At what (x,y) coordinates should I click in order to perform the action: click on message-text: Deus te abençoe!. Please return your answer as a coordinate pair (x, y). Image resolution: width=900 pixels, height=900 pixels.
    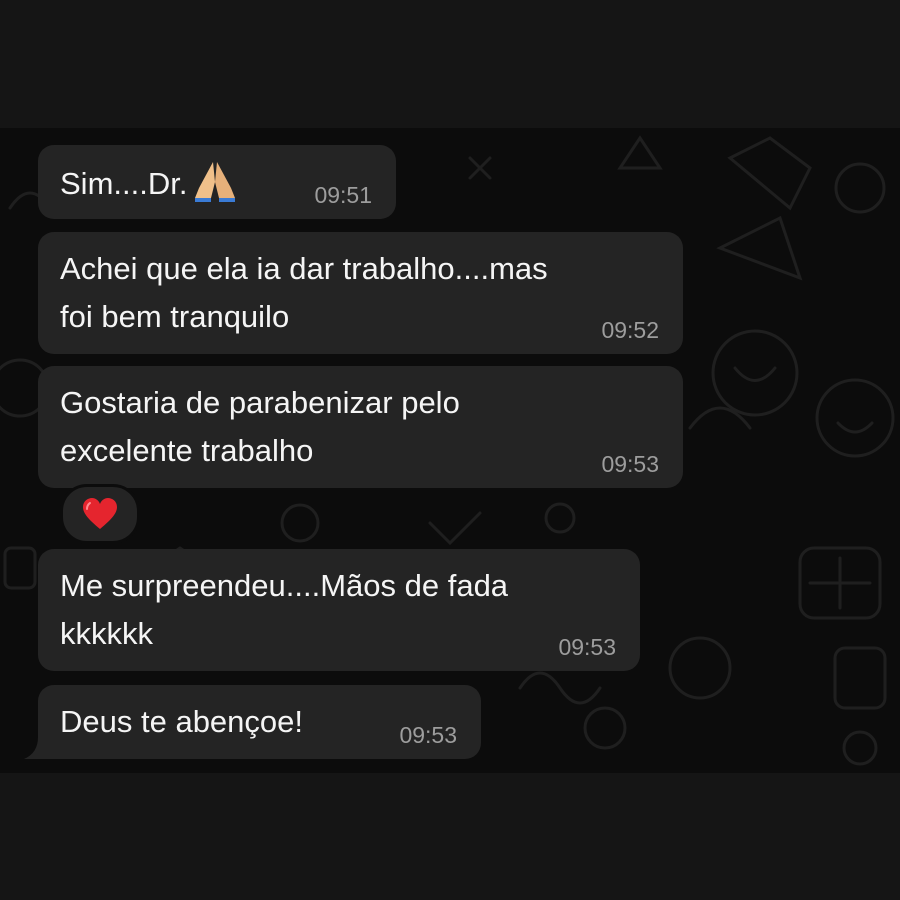
    Looking at the image, I should click on (182, 721).